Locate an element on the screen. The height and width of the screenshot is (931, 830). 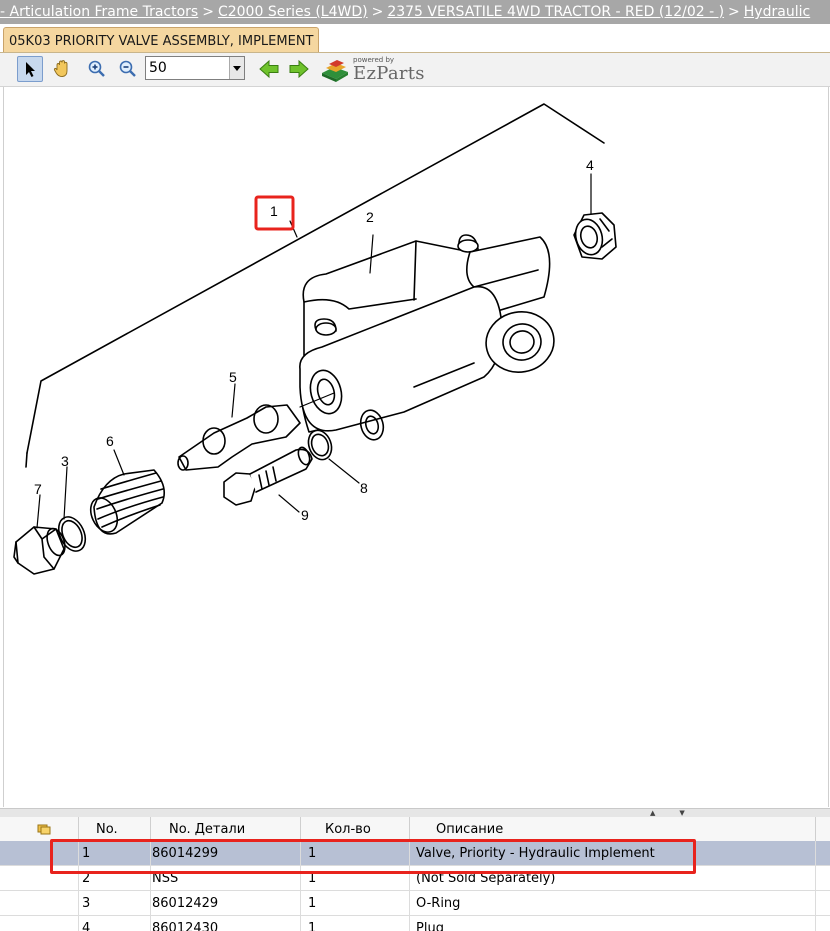
table-row: 3 86012429 1 O-Ring is located at coordinates (415, 903).